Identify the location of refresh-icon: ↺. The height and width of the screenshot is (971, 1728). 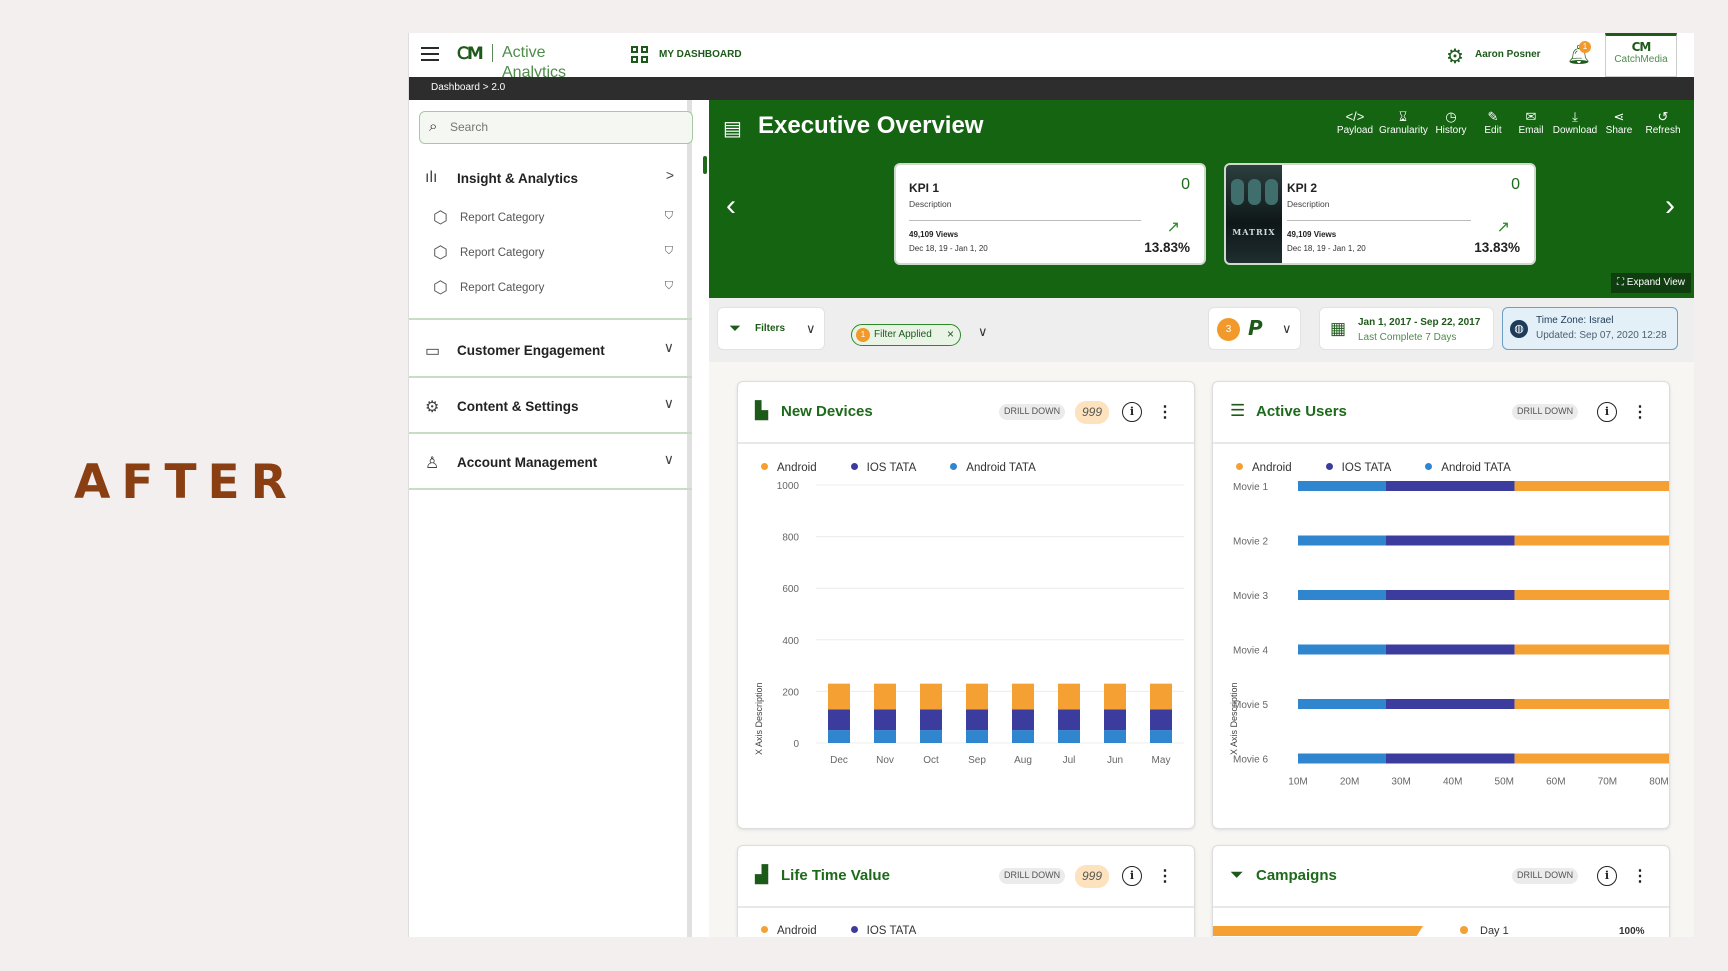
(1663, 116).